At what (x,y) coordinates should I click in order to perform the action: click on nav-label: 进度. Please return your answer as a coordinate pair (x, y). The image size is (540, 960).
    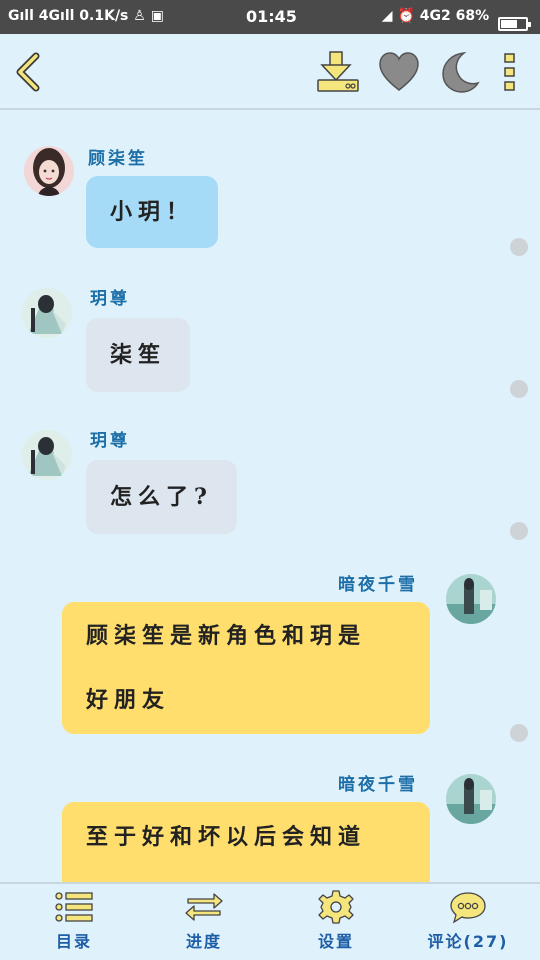
    Looking at the image, I should click on (203, 941).